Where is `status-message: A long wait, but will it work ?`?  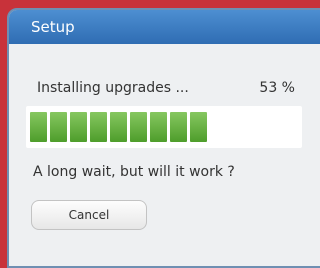 status-message: A long wait, but will it work ? is located at coordinates (134, 172).